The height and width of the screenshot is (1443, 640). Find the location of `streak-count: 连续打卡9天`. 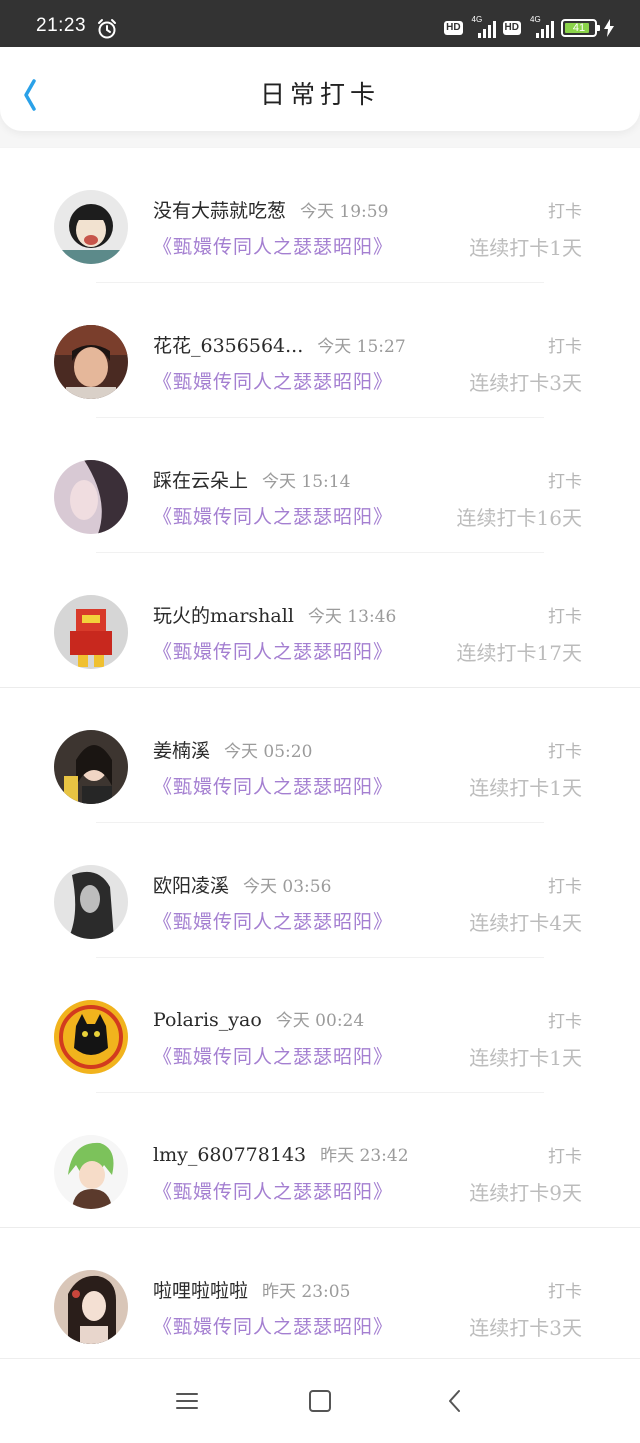

streak-count: 连续打卡9天 is located at coordinates (525, 1193).